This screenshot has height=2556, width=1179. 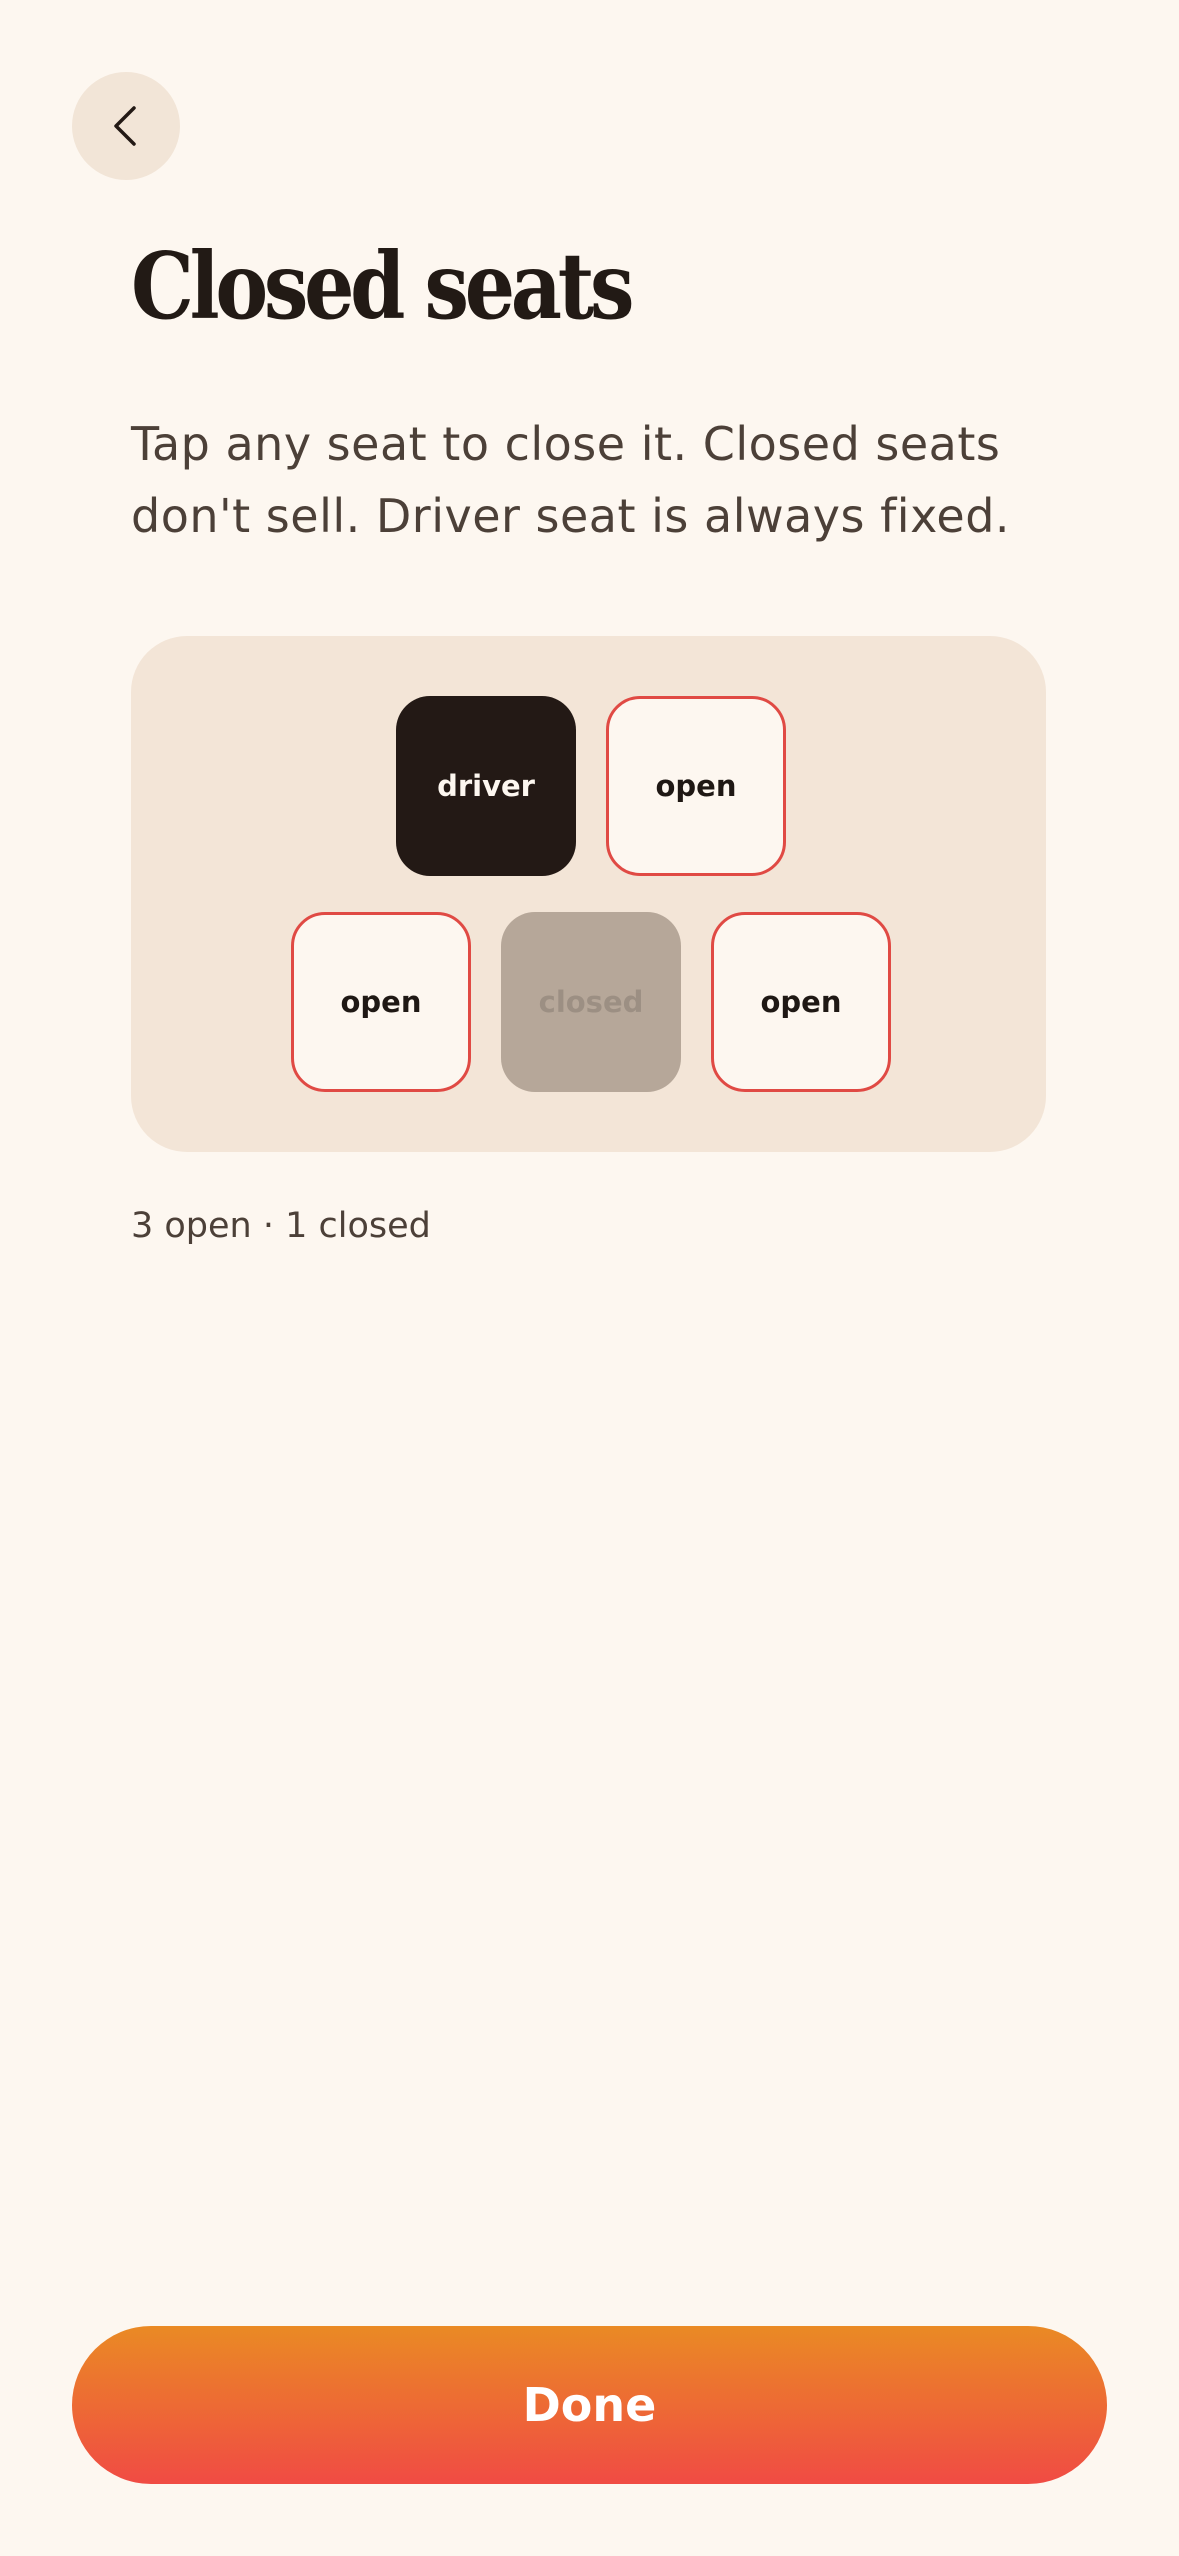 I want to click on done-button: Done, so click(x=589, y=2405).